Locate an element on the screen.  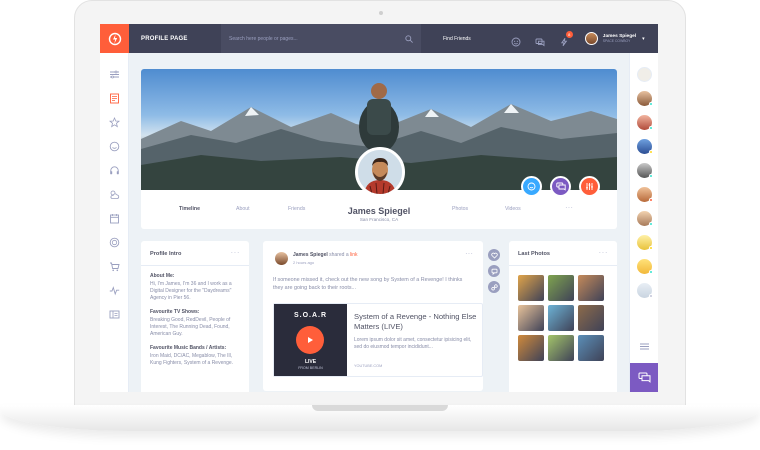
notifications-icon: 8 is located at coordinates (566, 38).